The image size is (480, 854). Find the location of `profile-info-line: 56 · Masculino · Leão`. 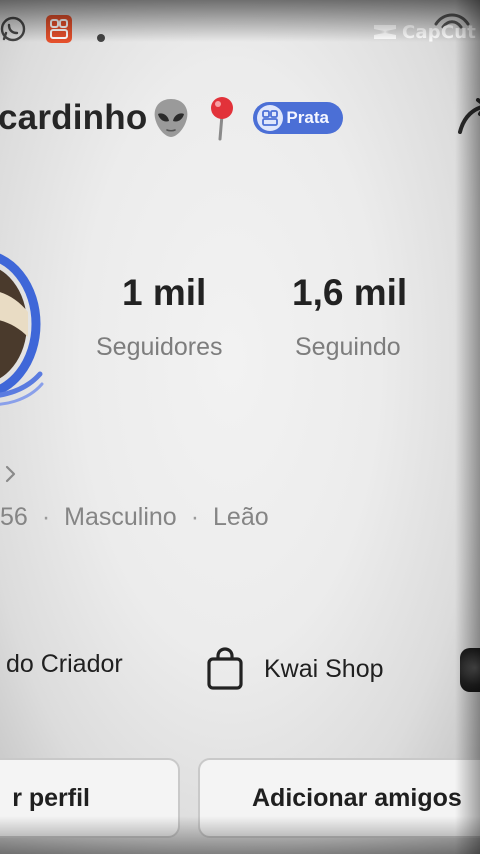

profile-info-line: 56 · Masculino · Leão is located at coordinates (134, 517).